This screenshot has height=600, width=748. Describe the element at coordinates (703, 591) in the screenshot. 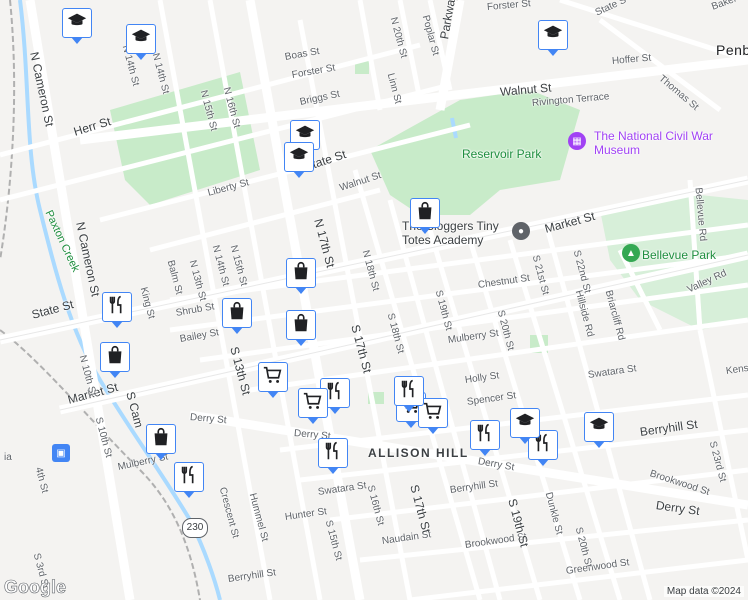

I see `map-attribution: Map data ©2024` at that location.